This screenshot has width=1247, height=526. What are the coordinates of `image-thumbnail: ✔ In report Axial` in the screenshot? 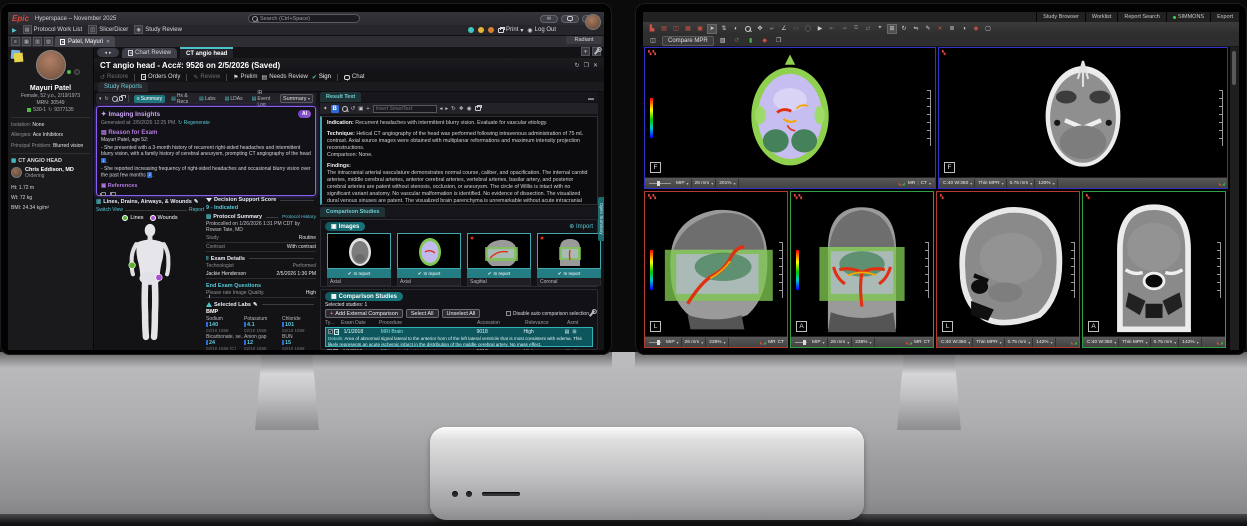 It's located at (359, 259).